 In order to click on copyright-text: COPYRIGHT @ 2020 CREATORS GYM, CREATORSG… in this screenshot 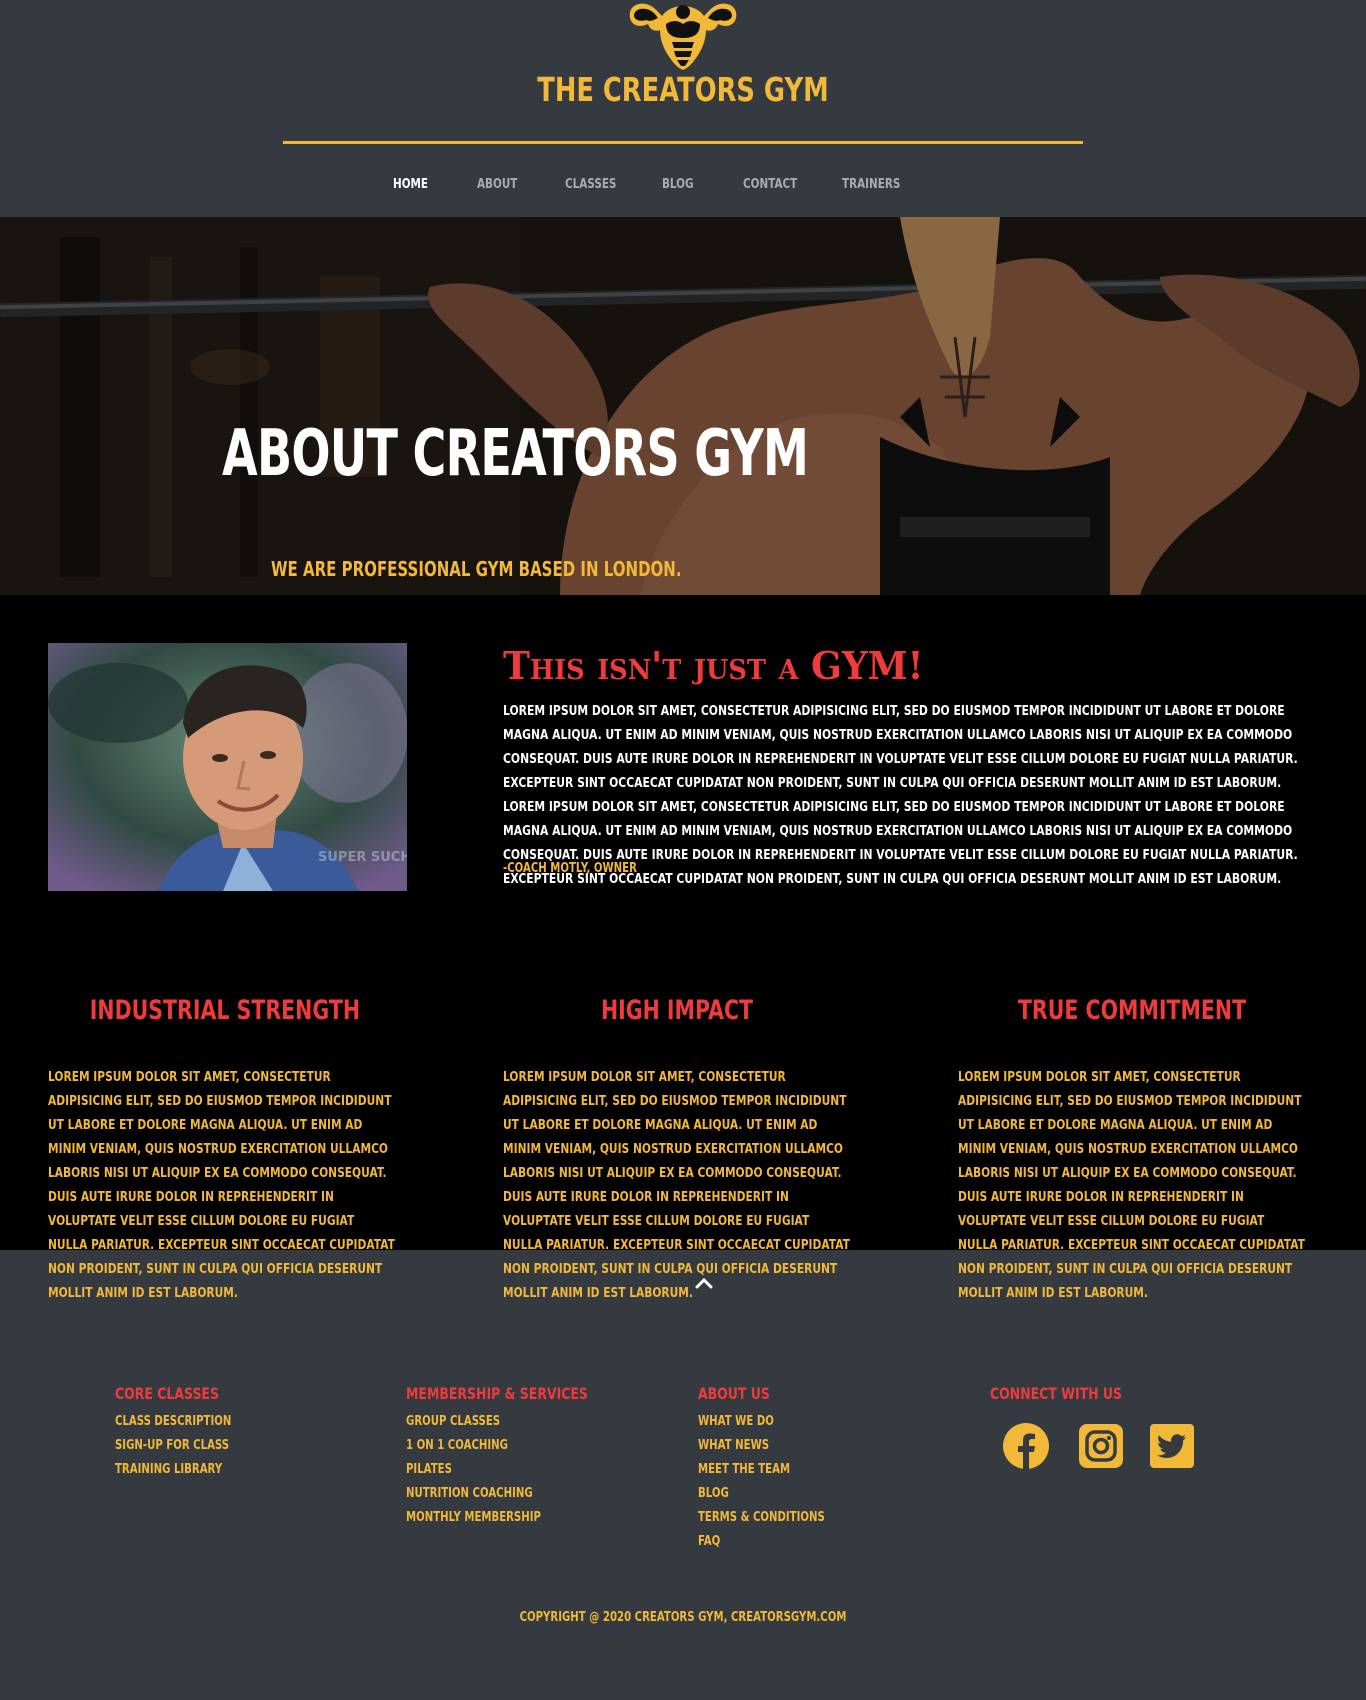, I will do `click(683, 1617)`.